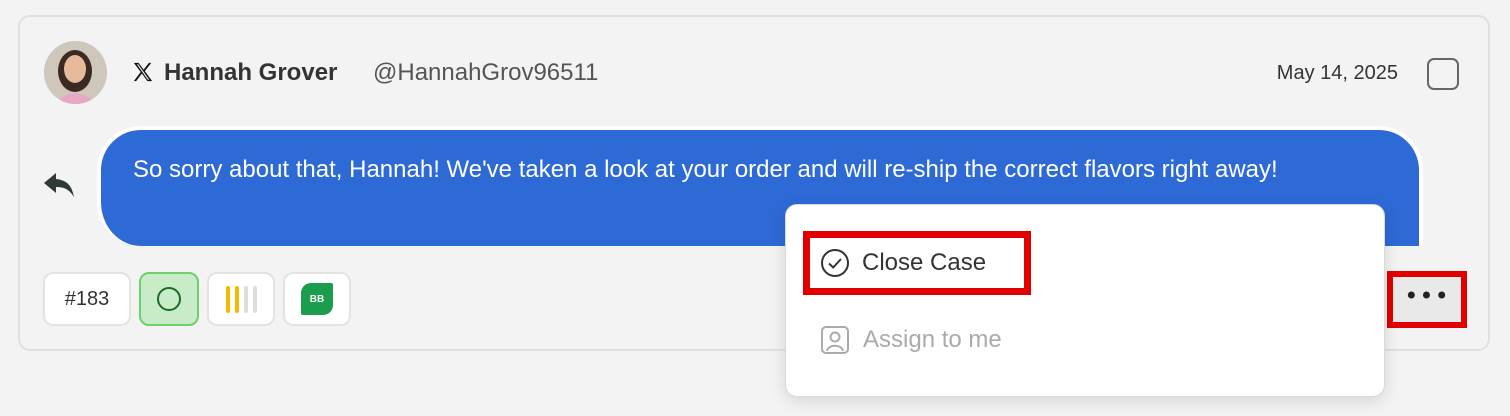 The image size is (1510, 416). I want to click on author-handle: @HannahGrov96511, so click(485, 73).